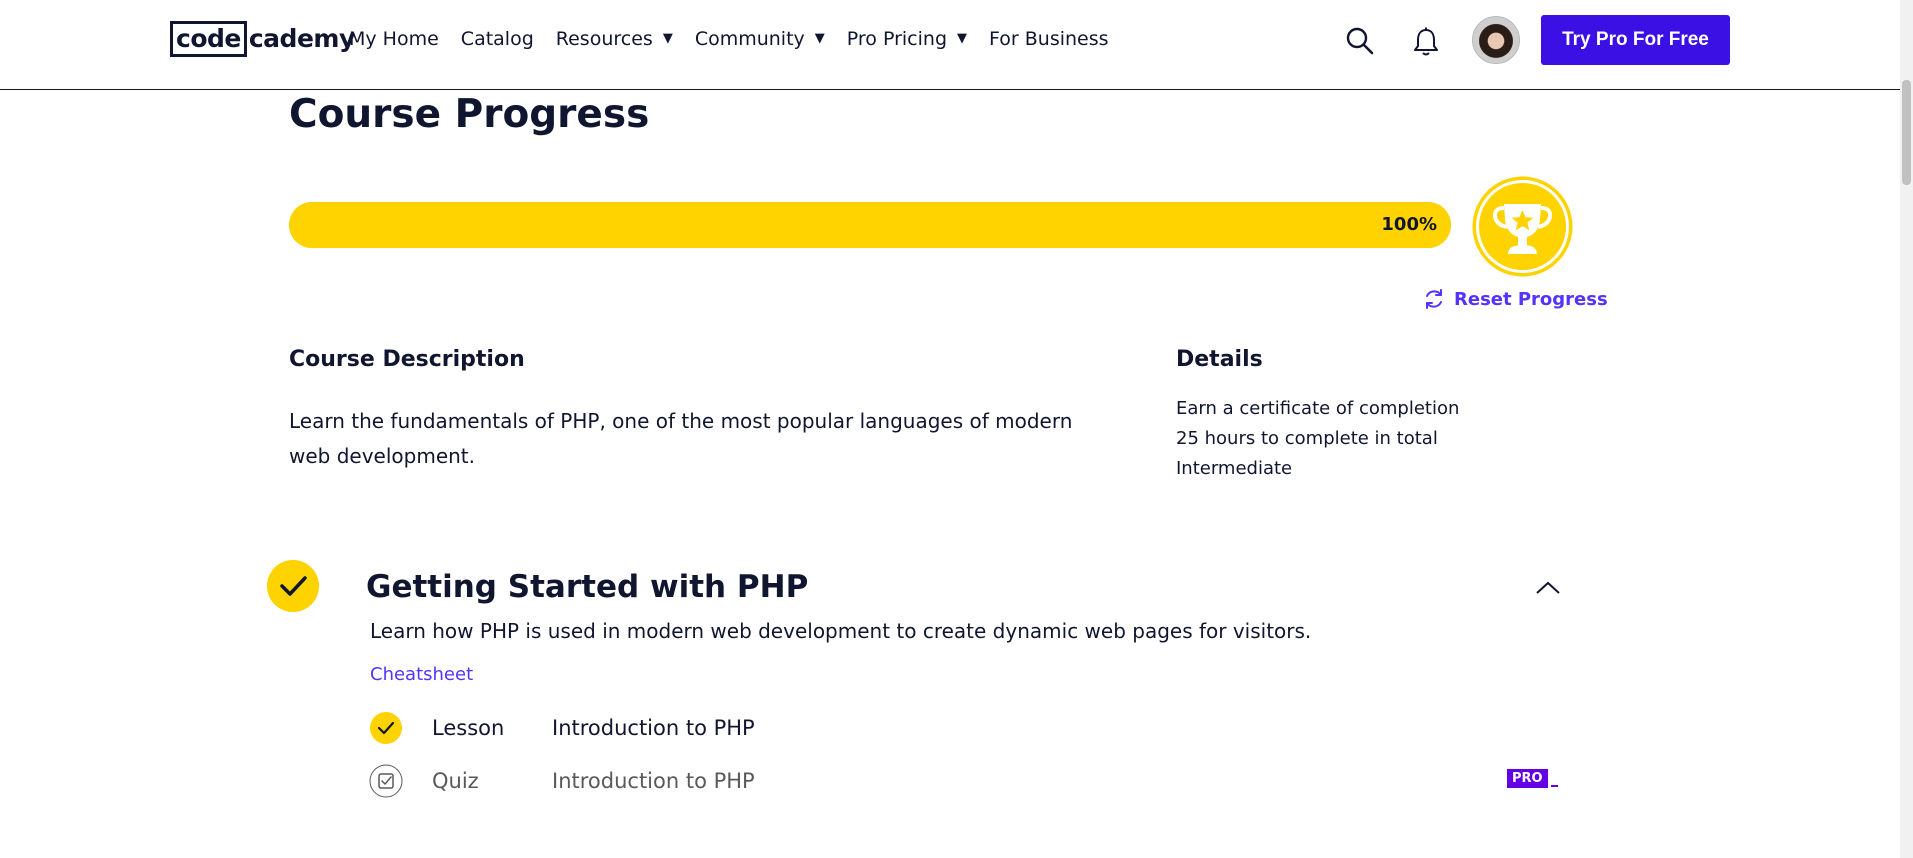  What do you see at coordinates (1318, 408) in the screenshot?
I see `detail-certificate: Earn a certificate of completion` at bounding box center [1318, 408].